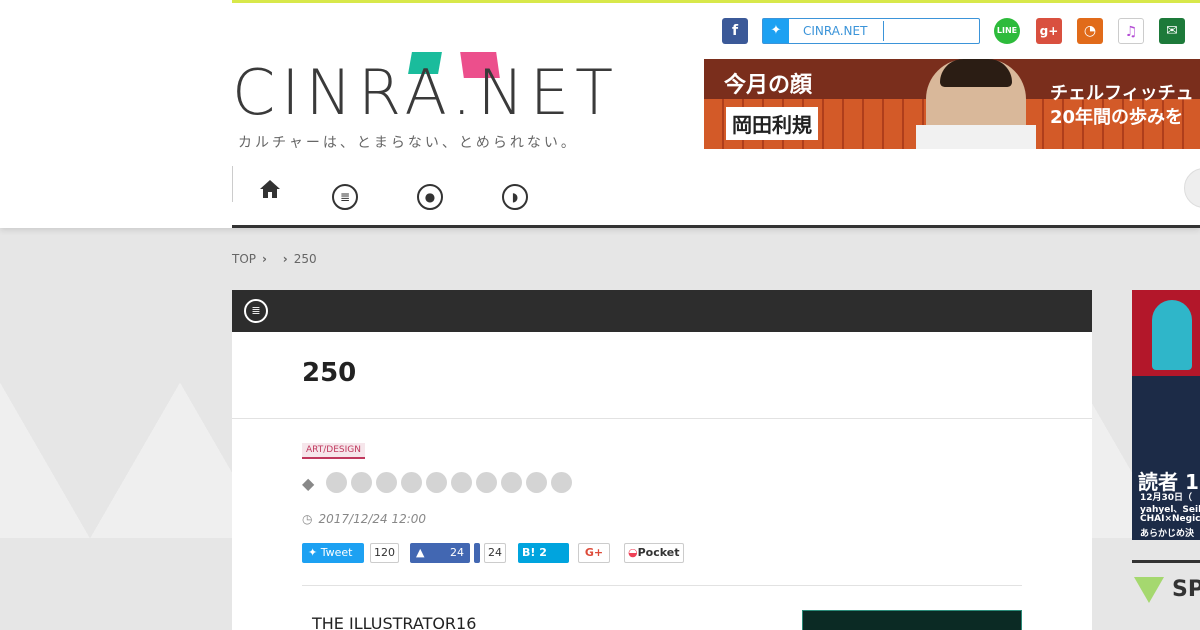  I want to click on facebook-icon: f, so click(735, 31).